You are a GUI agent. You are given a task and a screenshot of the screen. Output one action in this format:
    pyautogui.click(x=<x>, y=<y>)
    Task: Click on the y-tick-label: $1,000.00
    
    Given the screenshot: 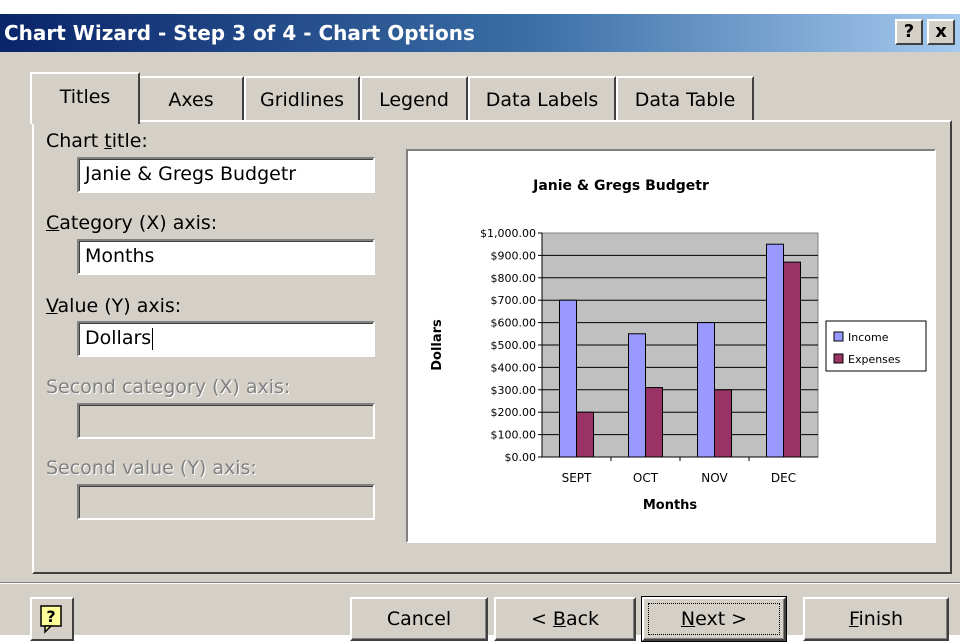 What is the action you would take?
    pyautogui.click(x=508, y=233)
    